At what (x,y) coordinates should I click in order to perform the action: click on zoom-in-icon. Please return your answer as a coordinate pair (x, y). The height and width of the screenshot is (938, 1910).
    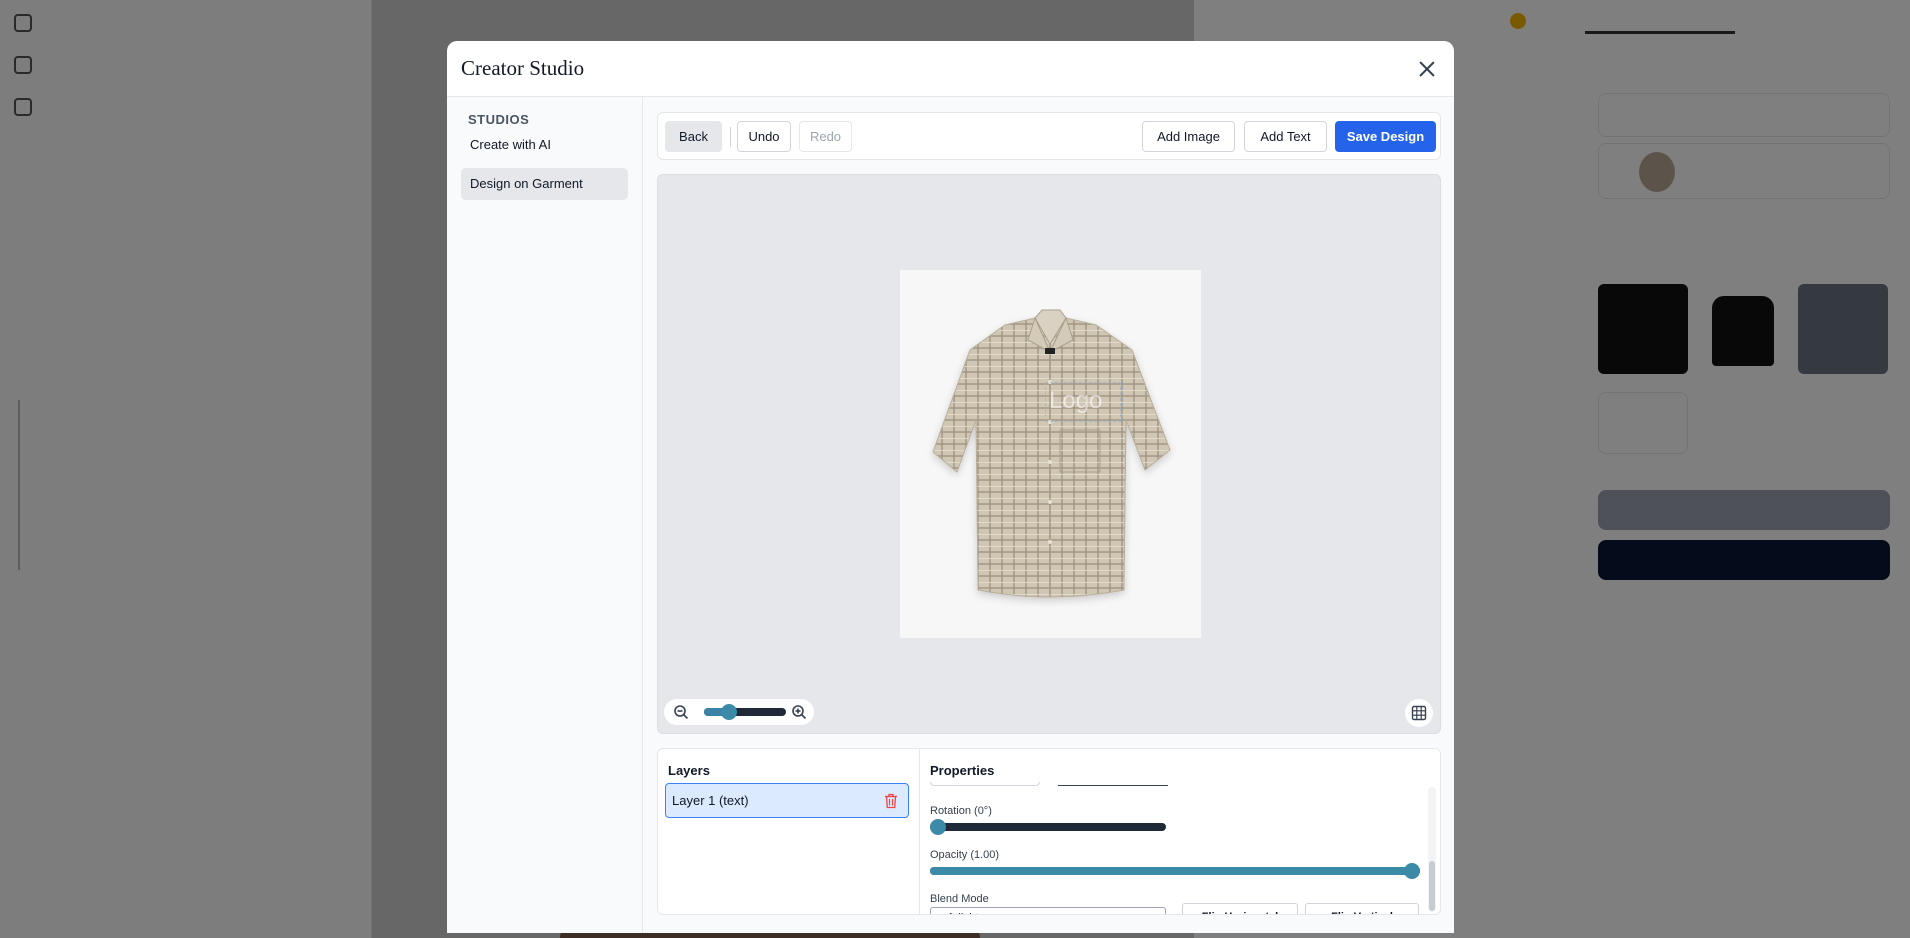
    Looking at the image, I should click on (799, 712).